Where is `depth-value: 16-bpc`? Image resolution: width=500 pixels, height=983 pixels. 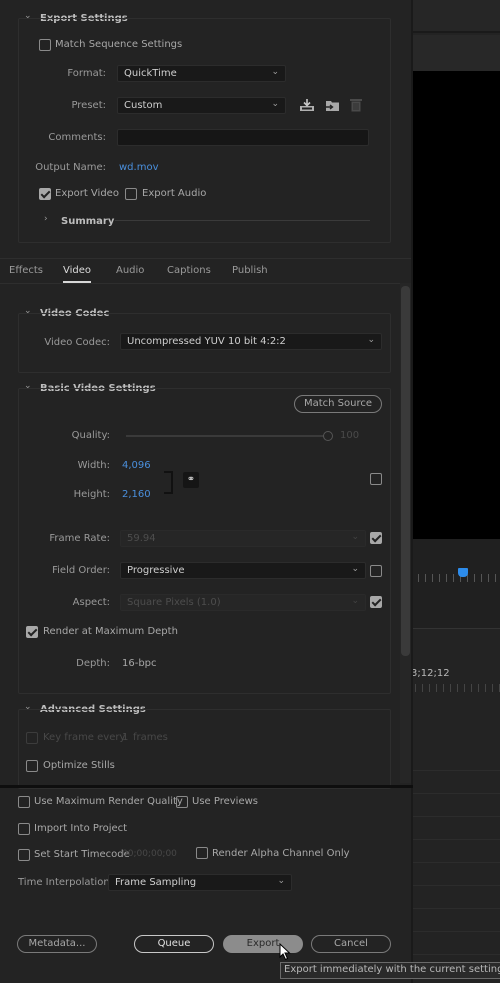
depth-value: 16-bpc is located at coordinates (139, 663).